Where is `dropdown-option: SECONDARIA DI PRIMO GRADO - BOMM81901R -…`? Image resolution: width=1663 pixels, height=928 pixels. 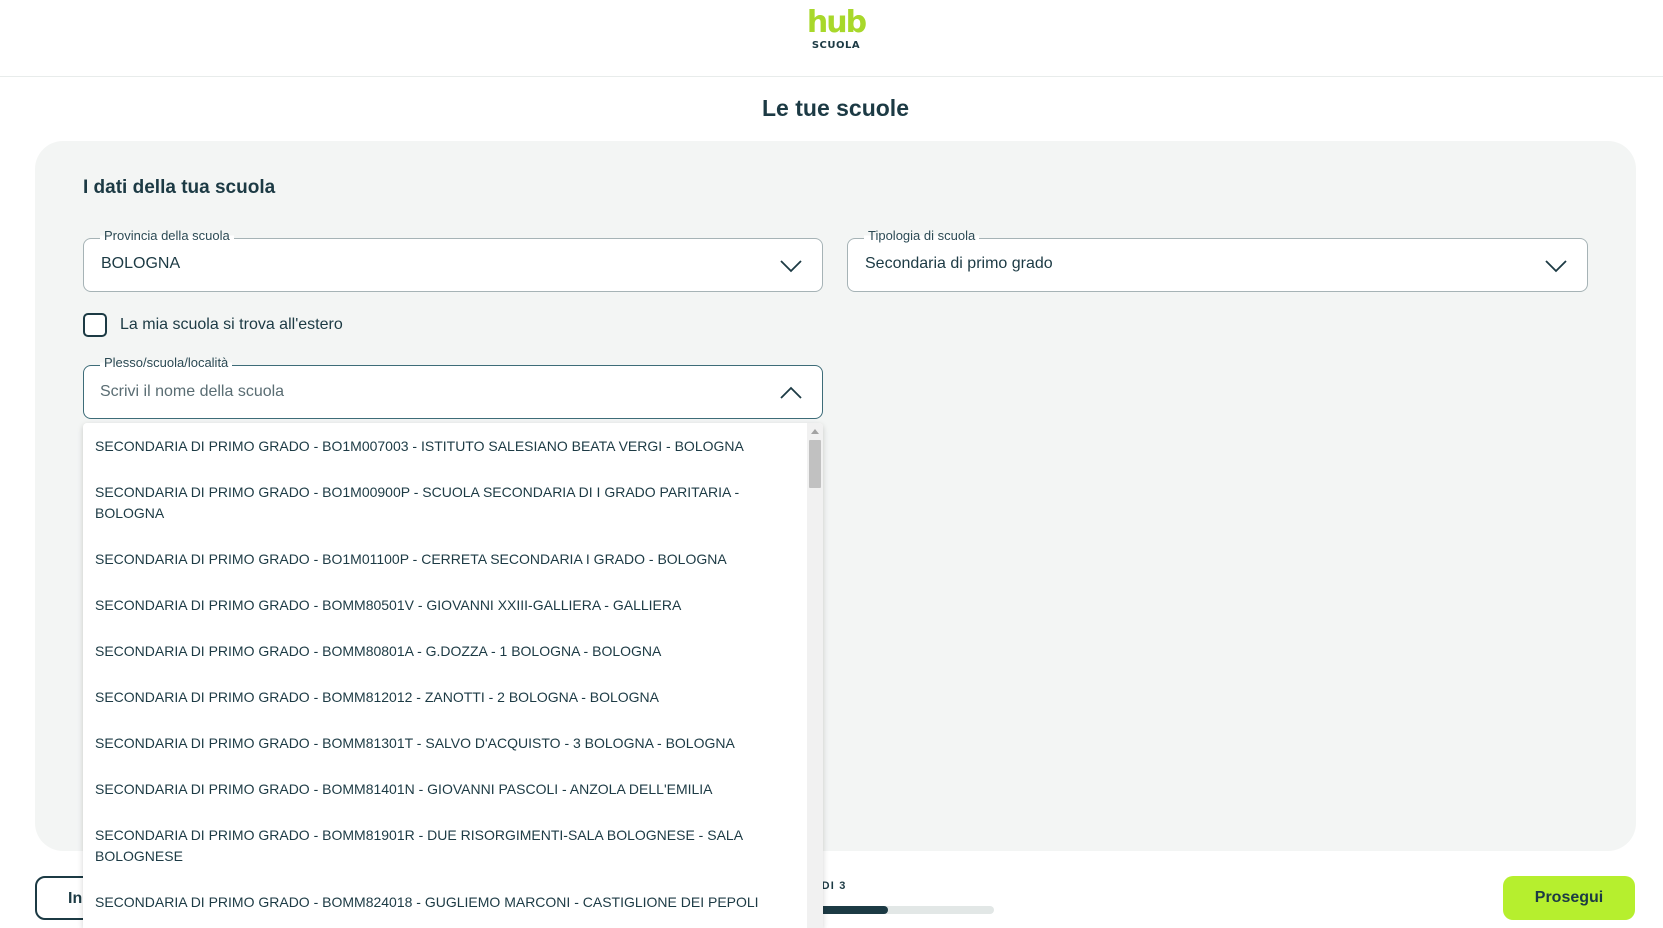 dropdown-option: SECONDARIA DI PRIMO GRADO - BOMM81901R -… is located at coordinates (445, 845).